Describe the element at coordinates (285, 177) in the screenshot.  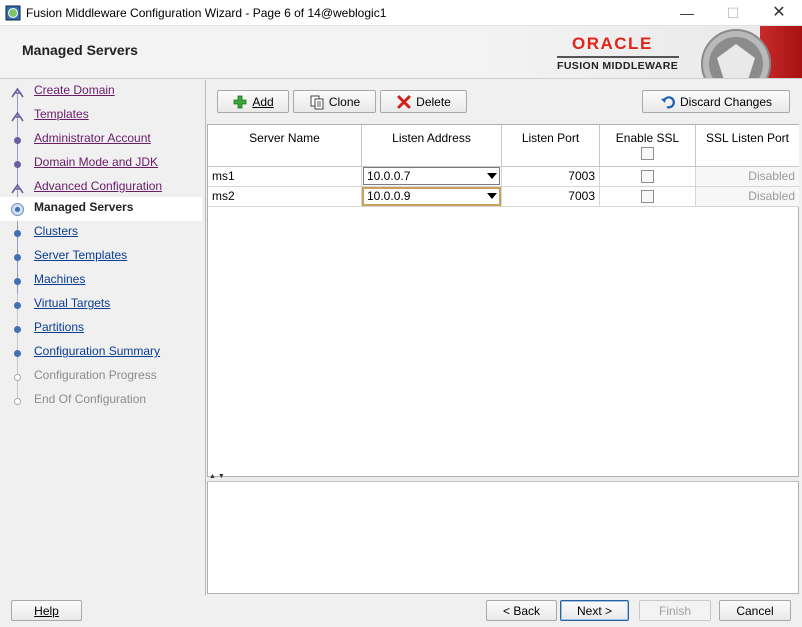
I see `table-row-ms1-name: ms1` at that location.